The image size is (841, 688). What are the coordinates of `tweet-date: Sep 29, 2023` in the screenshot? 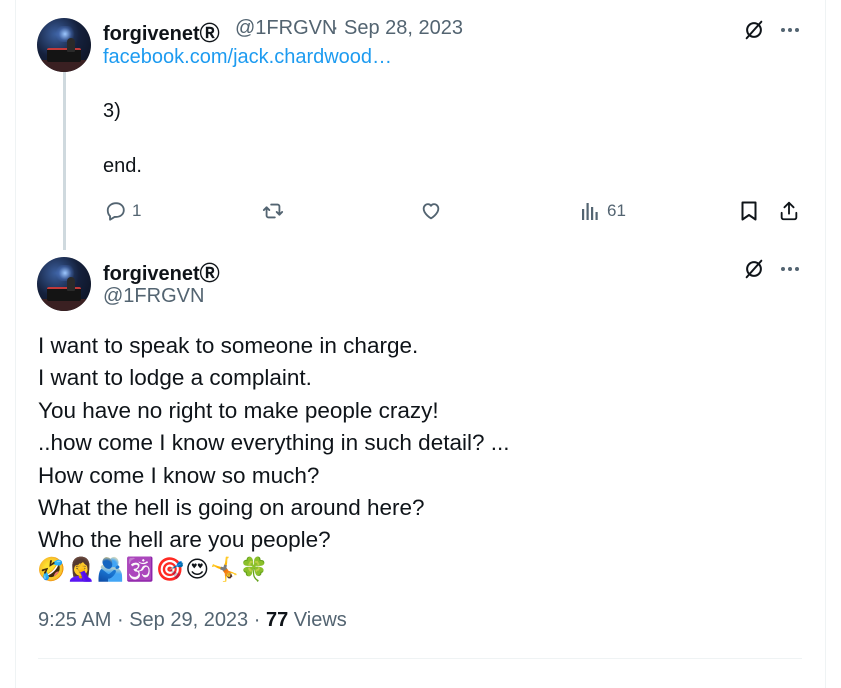 It's located at (188, 620).